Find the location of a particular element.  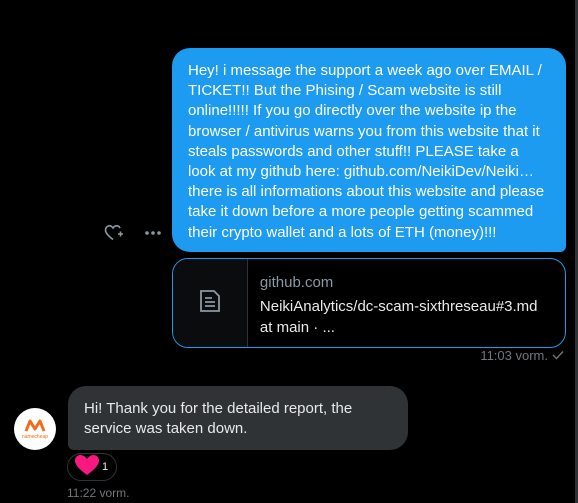

outgoing-timestamp-row: 11:03 vorm. is located at coordinates (522, 355).